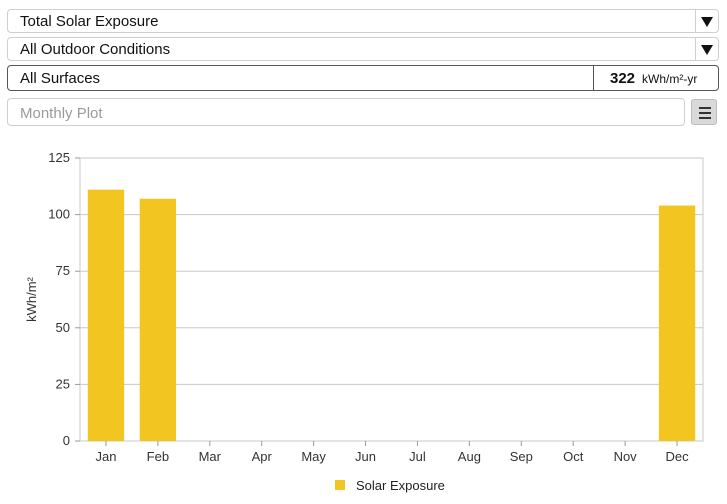 The image size is (727, 504). Describe the element at coordinates (521, 456) in the screenshot. I see `x-tick-label: Sep` at that location.